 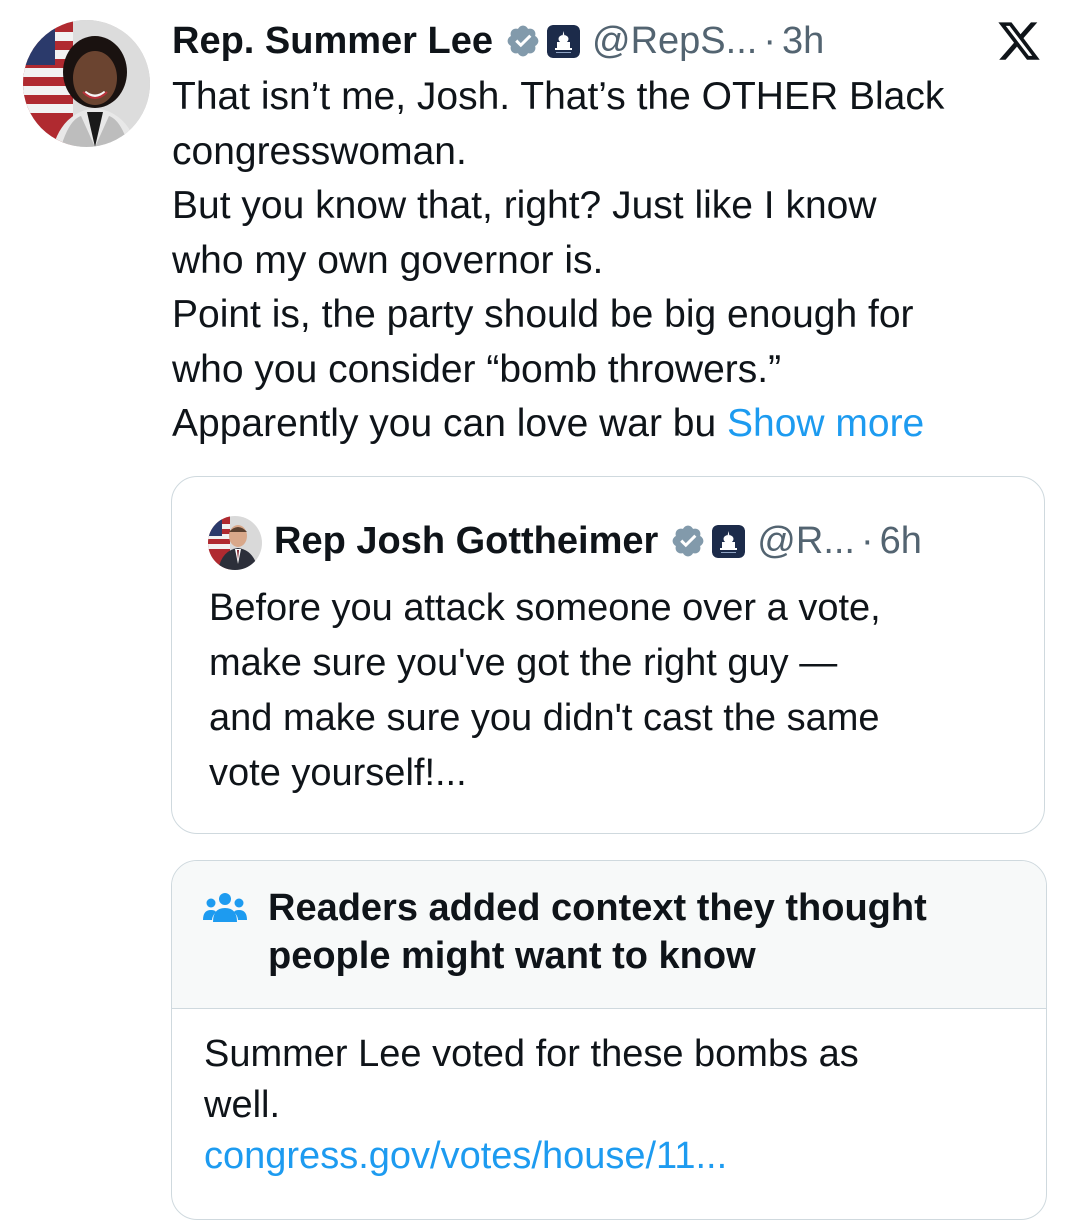 I want to click on people-group-icon, so click(x=225, y=907).